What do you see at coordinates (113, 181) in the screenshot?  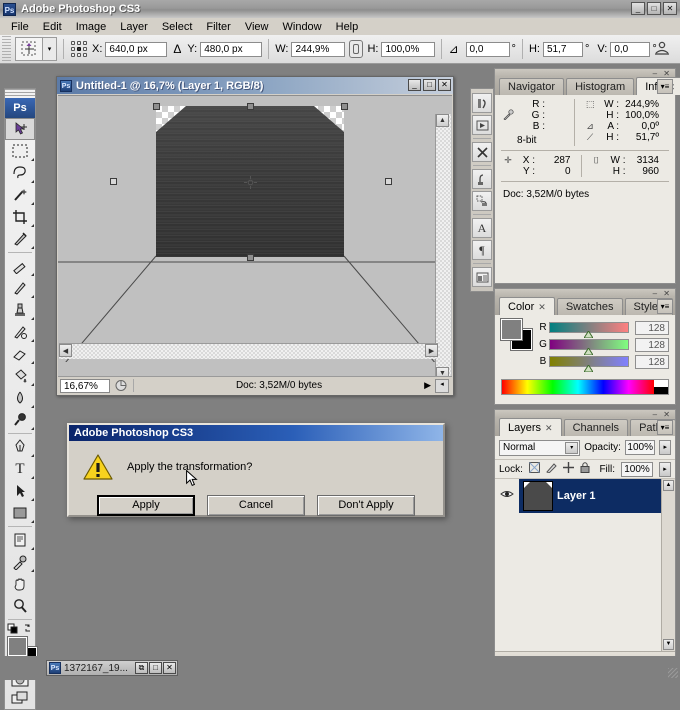 I see `transform-handle-middle-left` at bounding box center [113, 181].